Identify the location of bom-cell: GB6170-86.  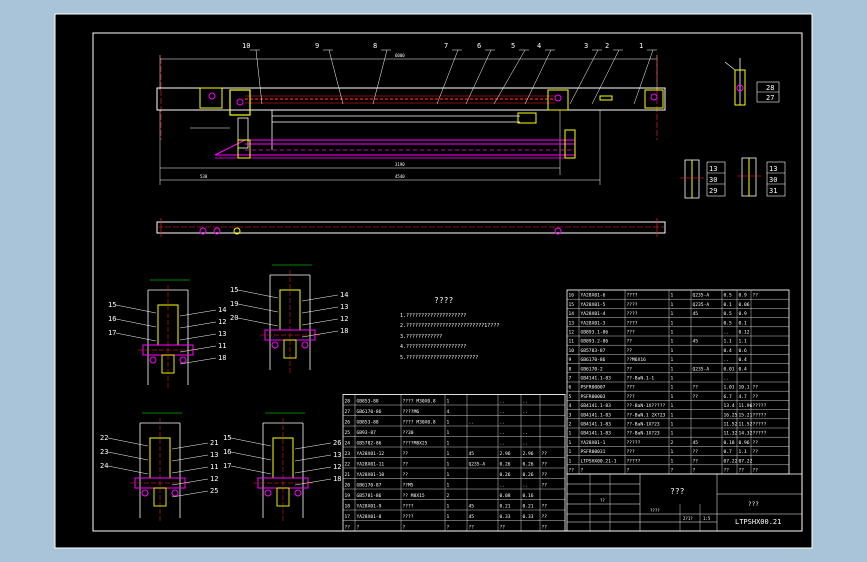
(369, 412).